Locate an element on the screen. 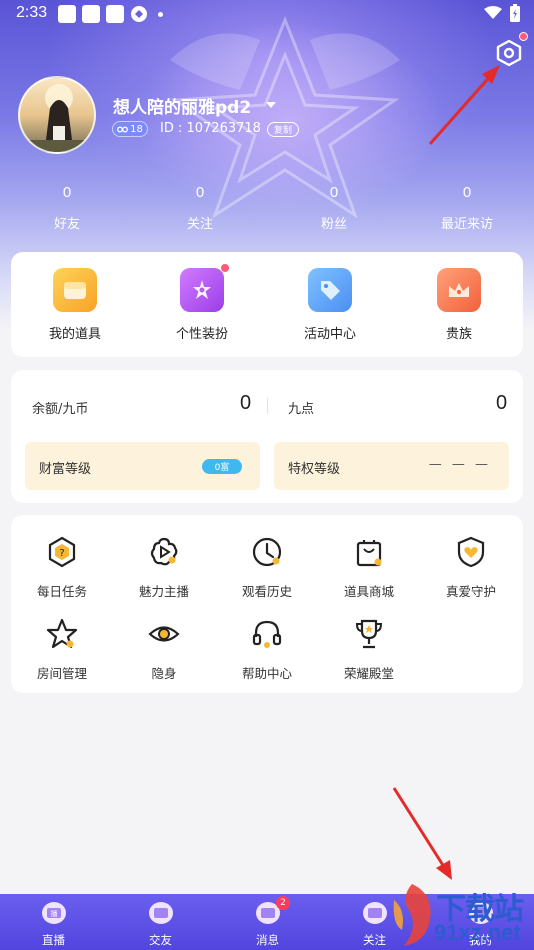  wealth-level-label: 财富等级 is located at coordinates (65, 469).